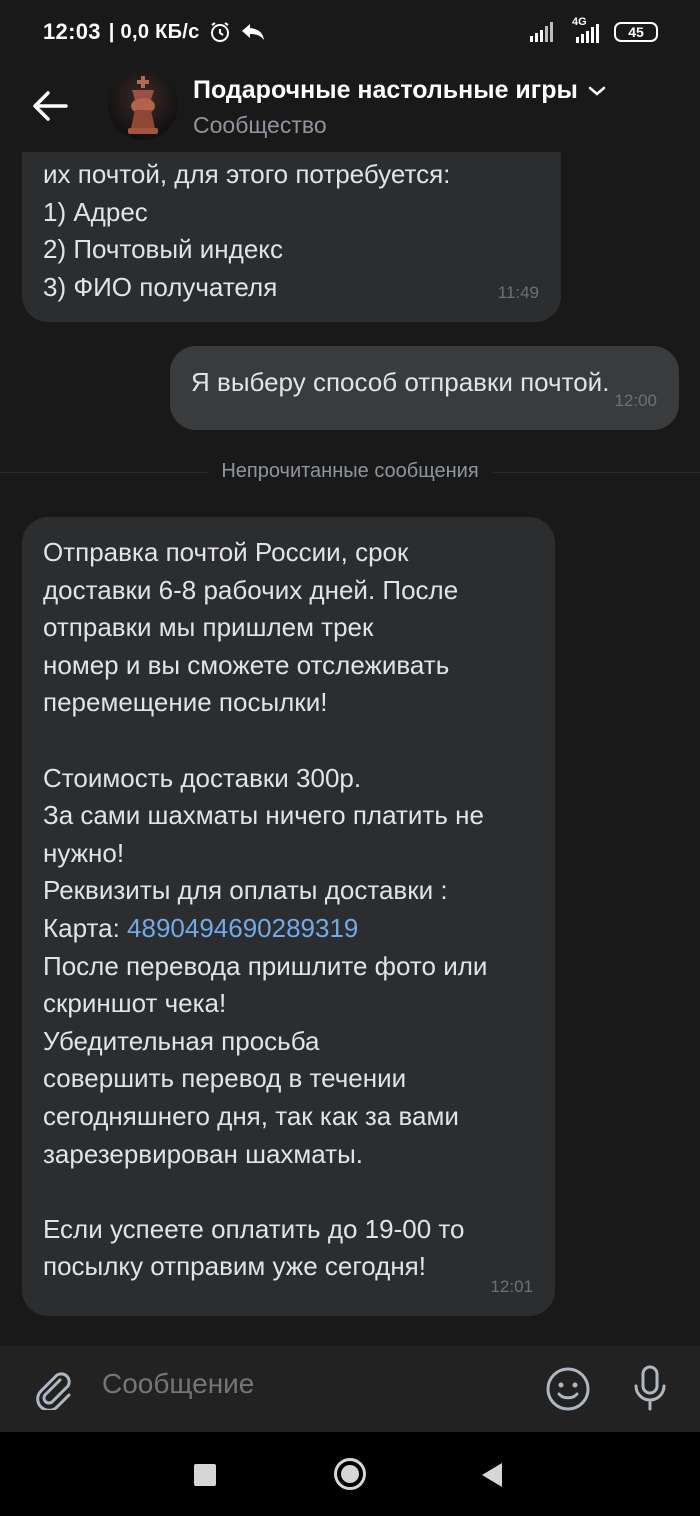 This screenshot has width=700, height=1516. Describe the element at coordinates (541, 32) in the screenshot. I see `signal-icon` at that location.